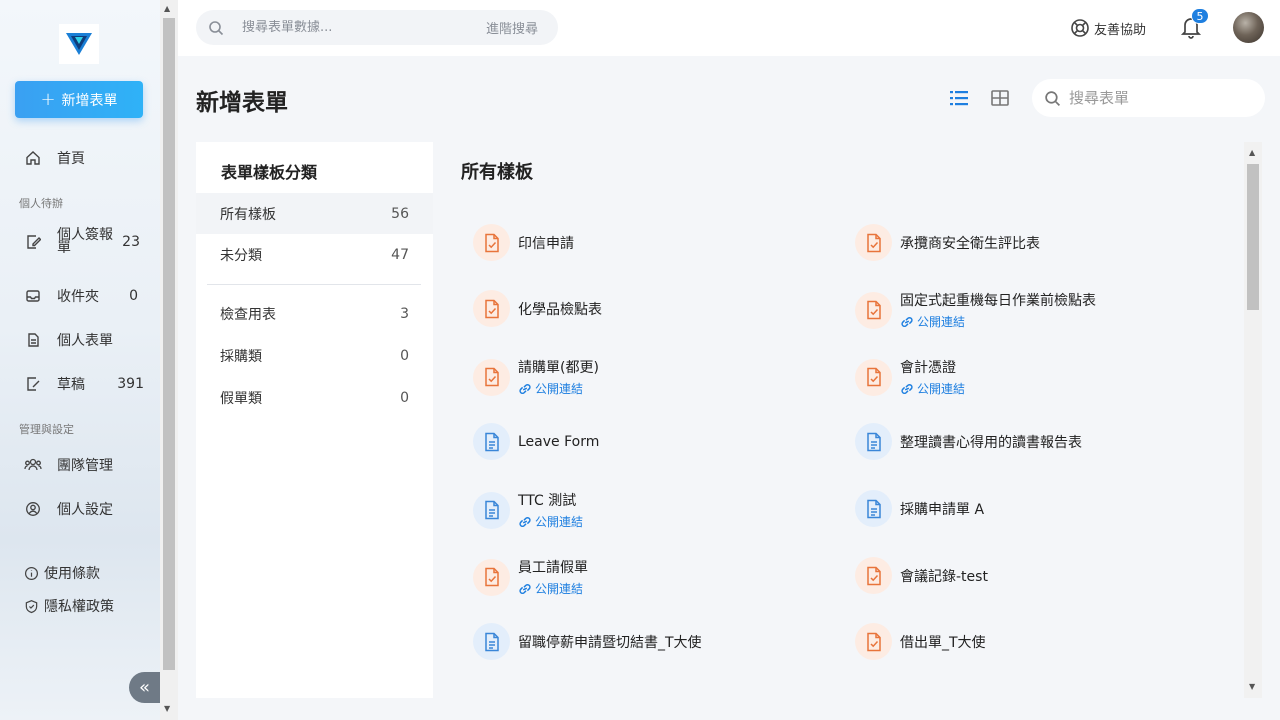 The height and width of the screenshot is (720, 1280). What do you see at coordinates (944, 576) in the screenshot?
I see `template-text: 會議記錄-test` at bounding box center [944, 576].